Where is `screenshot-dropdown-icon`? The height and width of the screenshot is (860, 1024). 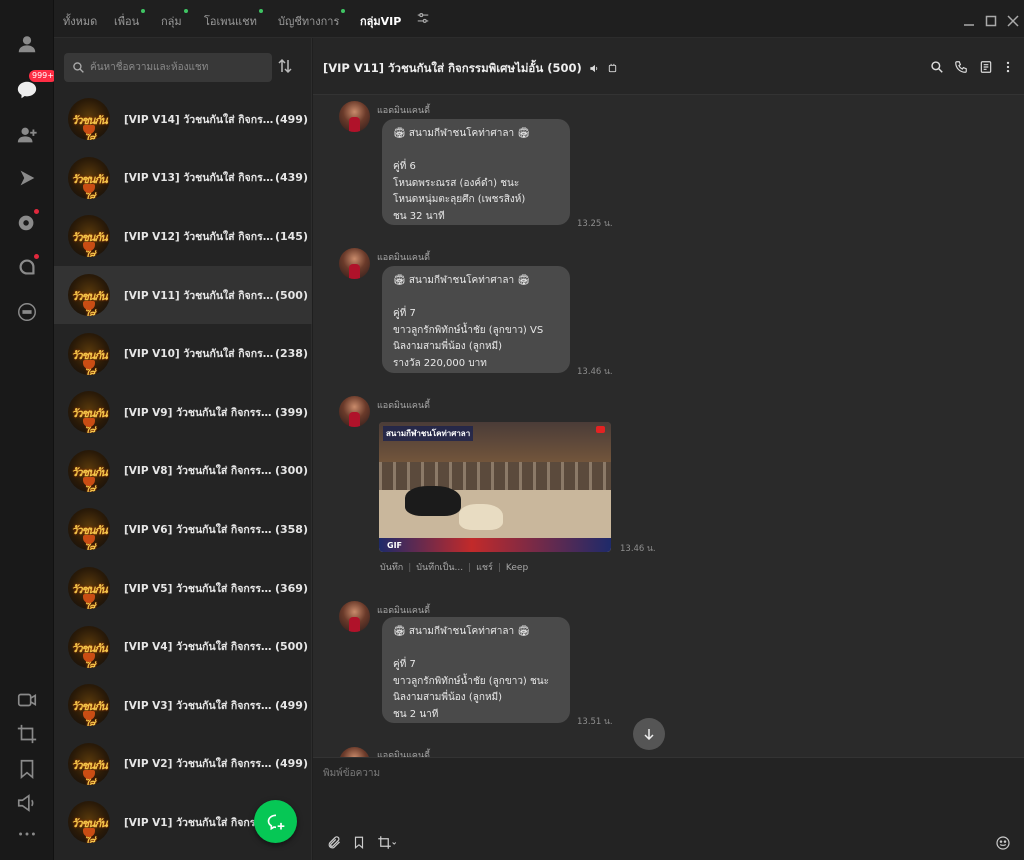 screenshot-dropdown-icon is located at coordinates (387, 843).